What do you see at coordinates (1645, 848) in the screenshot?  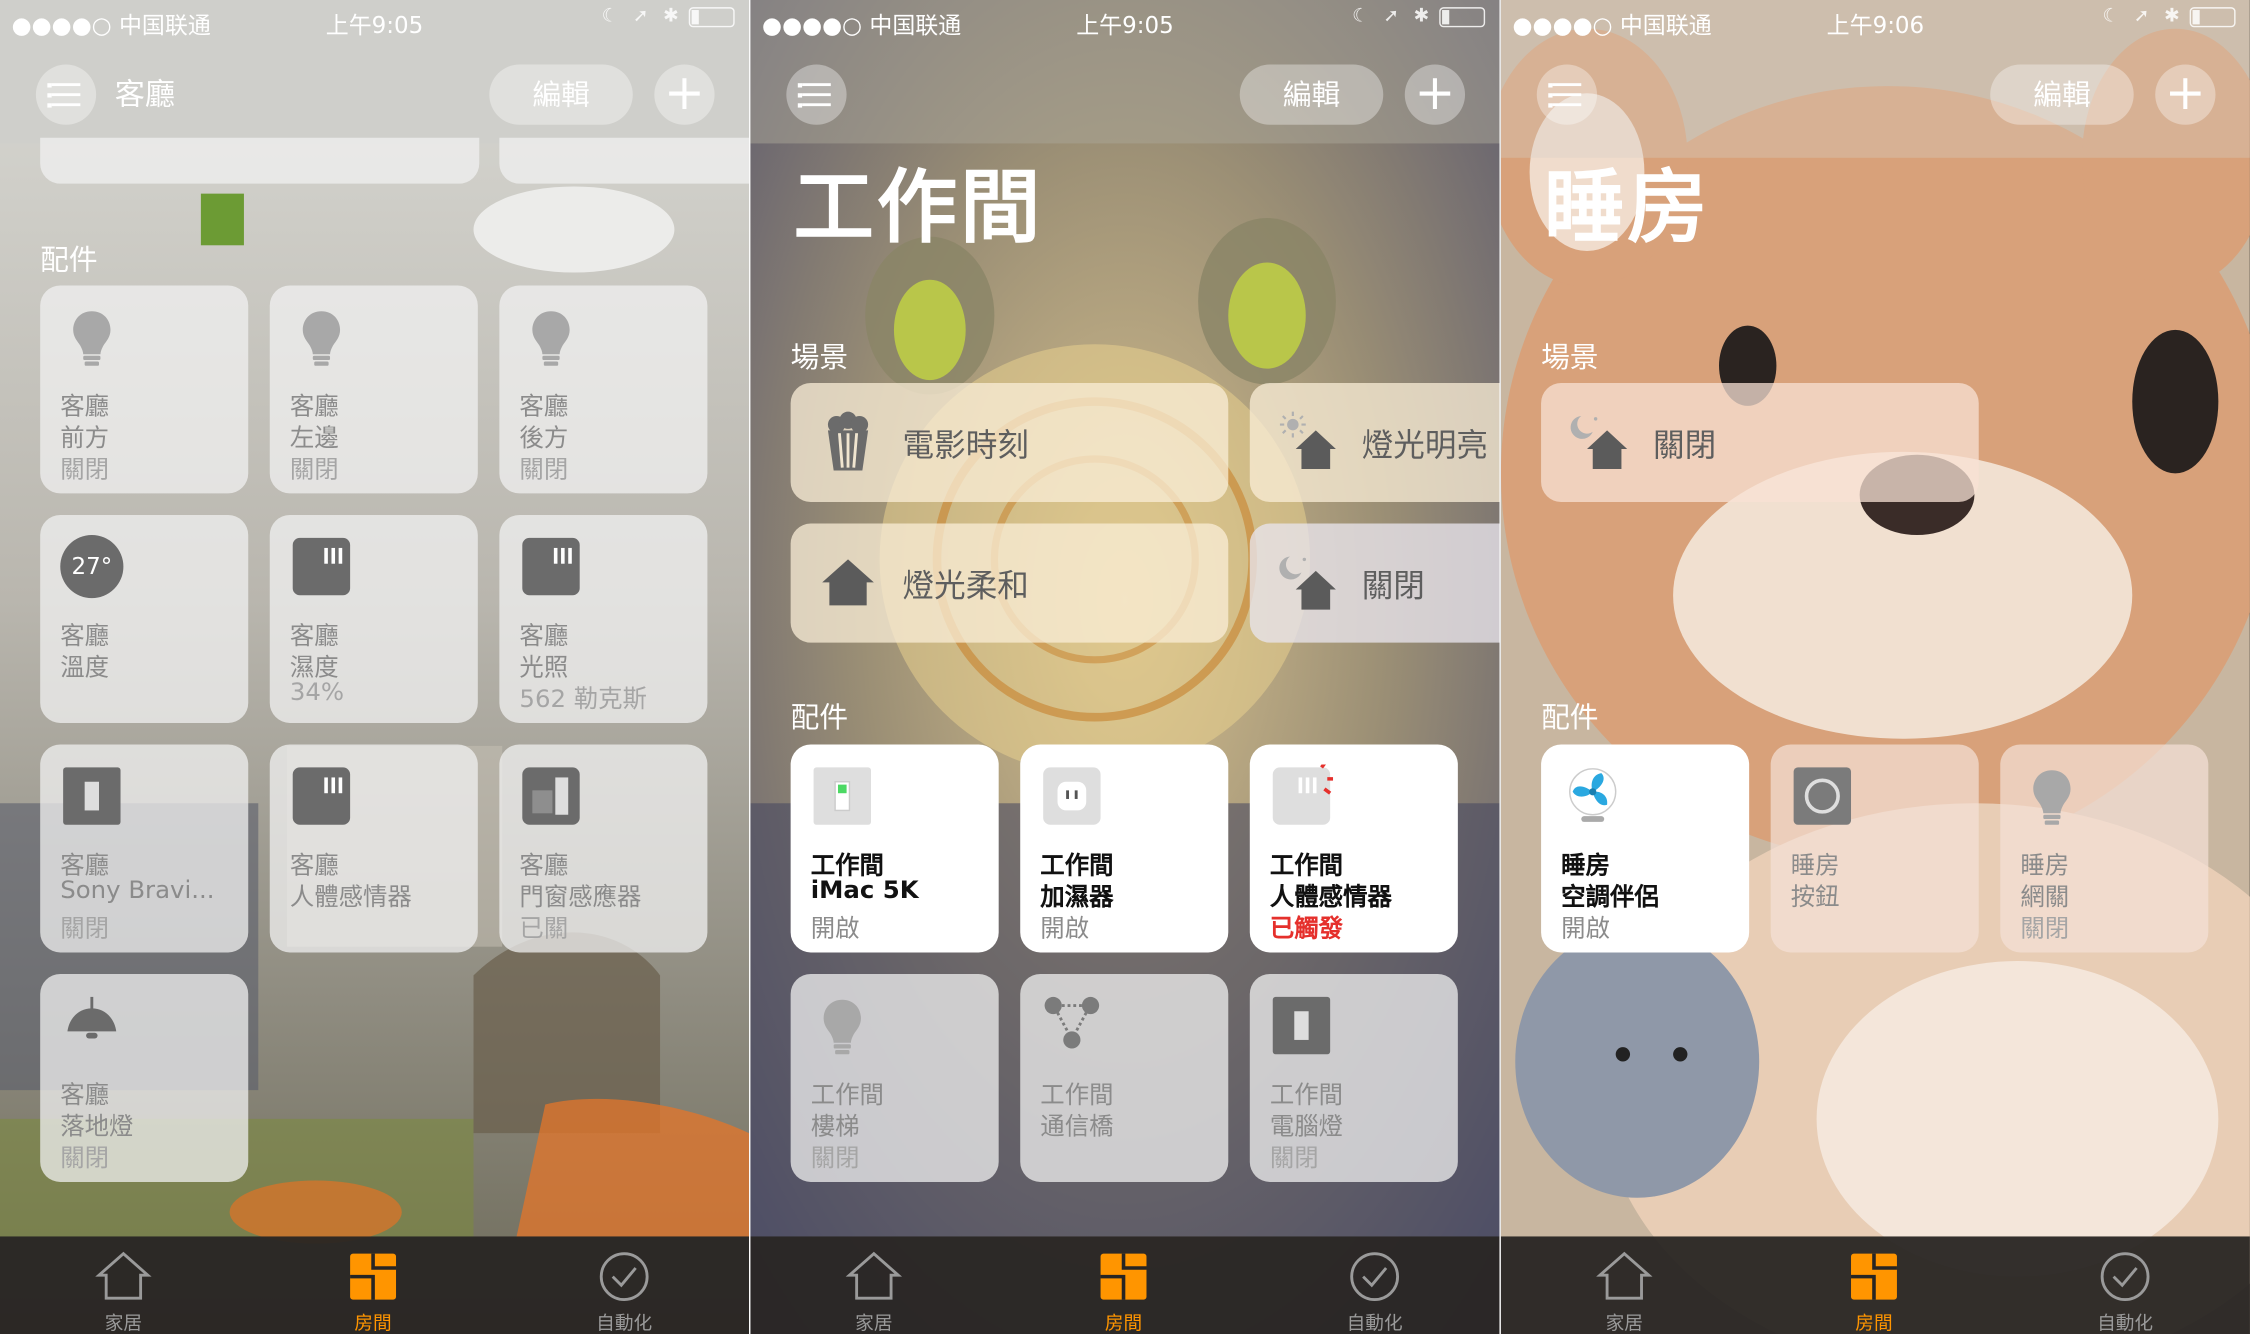 I see `accessory-tile: 睡房 空調伴侶 開啟` at bounding box center [1645, 848].